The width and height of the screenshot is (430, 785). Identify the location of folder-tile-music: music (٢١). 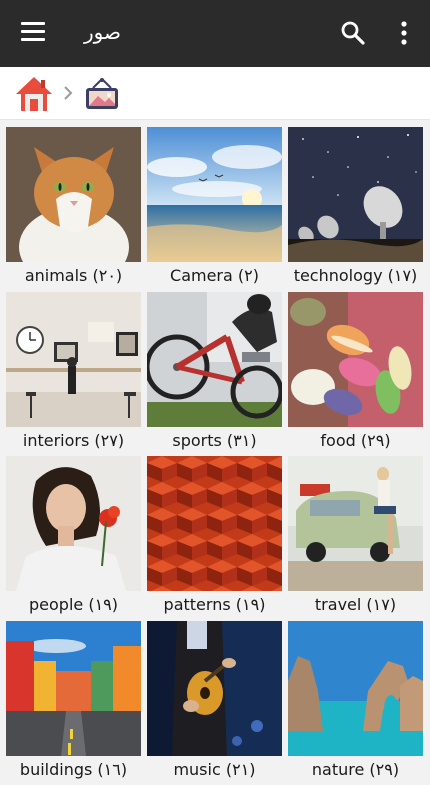
(214, 703).